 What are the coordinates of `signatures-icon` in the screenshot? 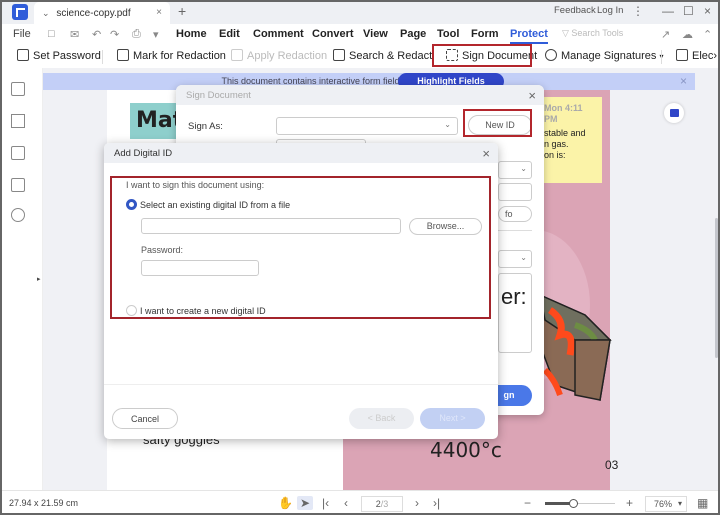 It's located at (551, 55).